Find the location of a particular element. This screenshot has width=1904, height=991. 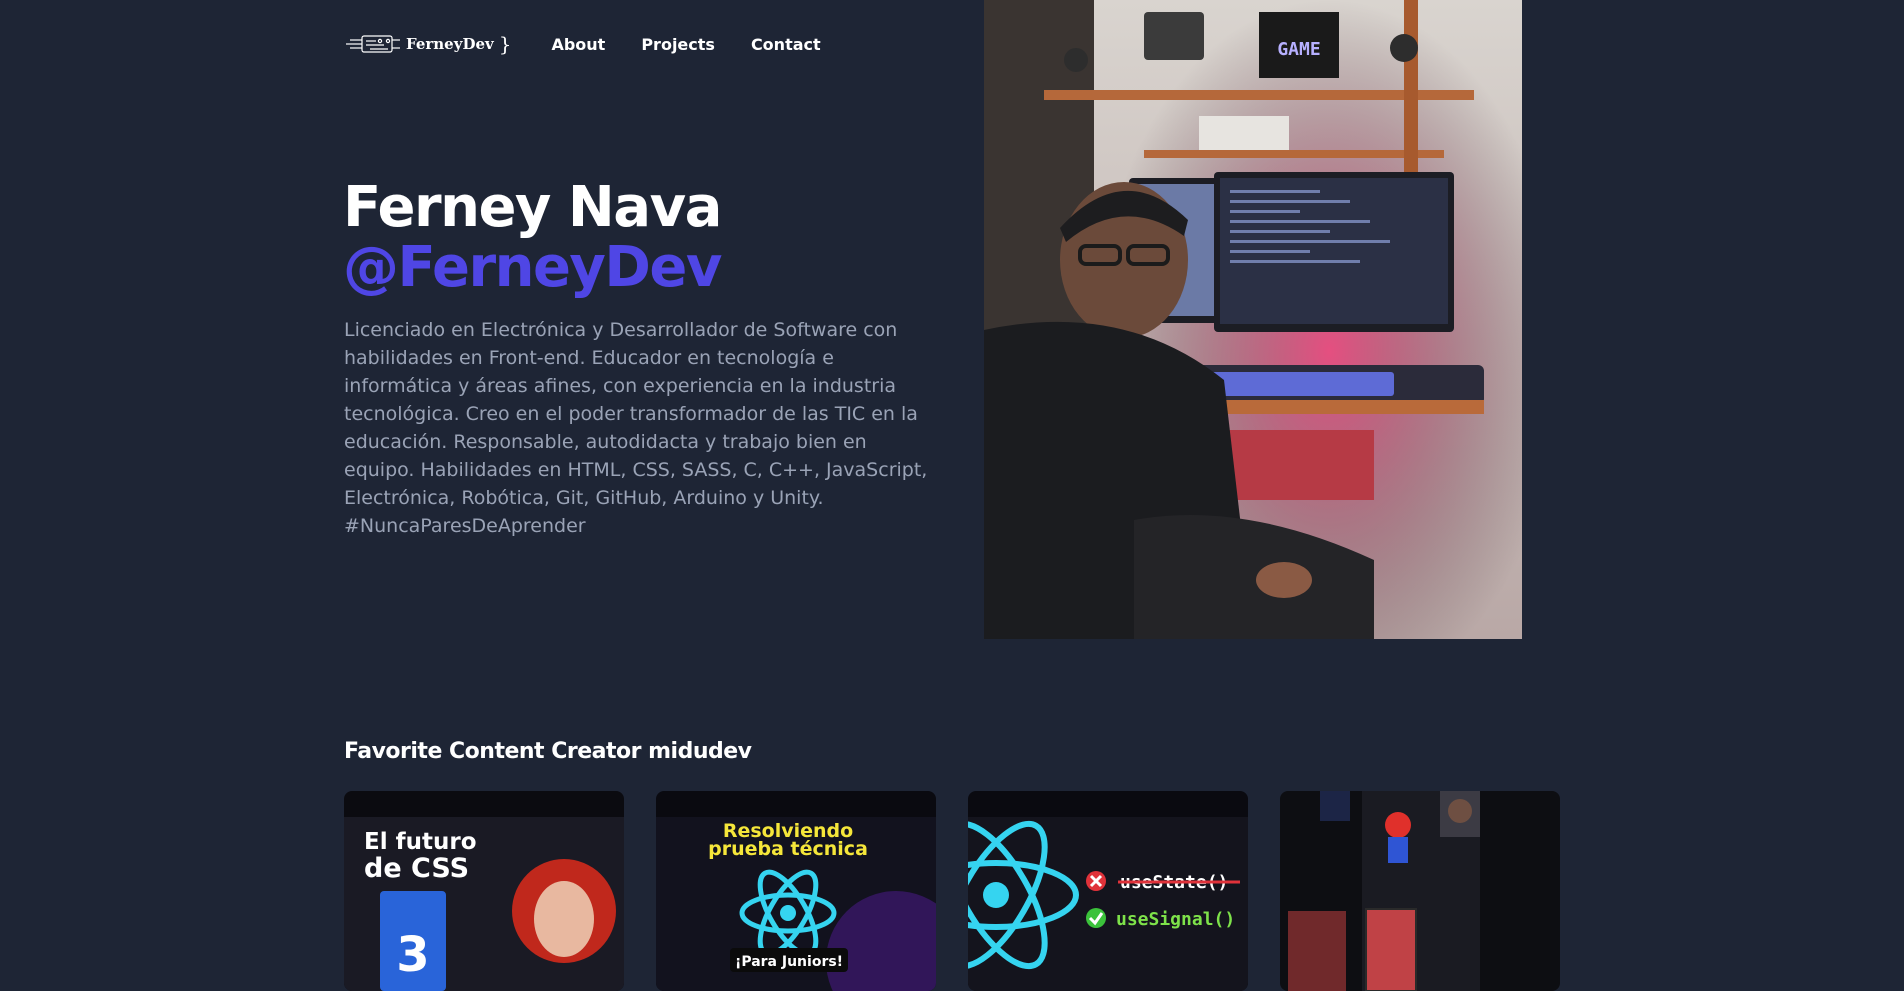

monitor-text: GAME is located at coordinates (1298, 49).